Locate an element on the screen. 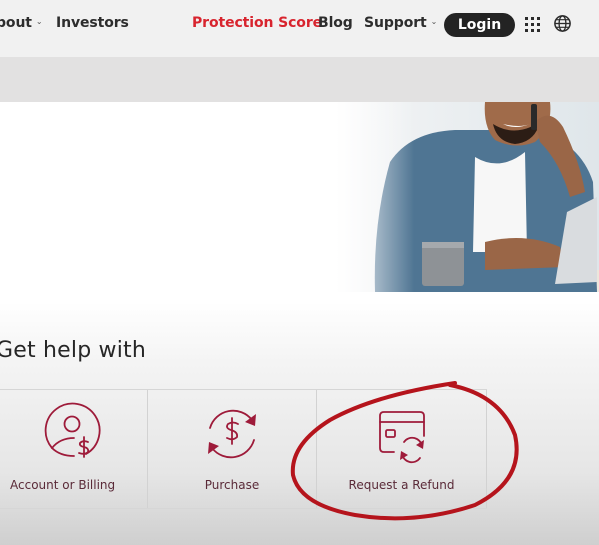  nav-blog: Blog is located at coordinates (335, 23).